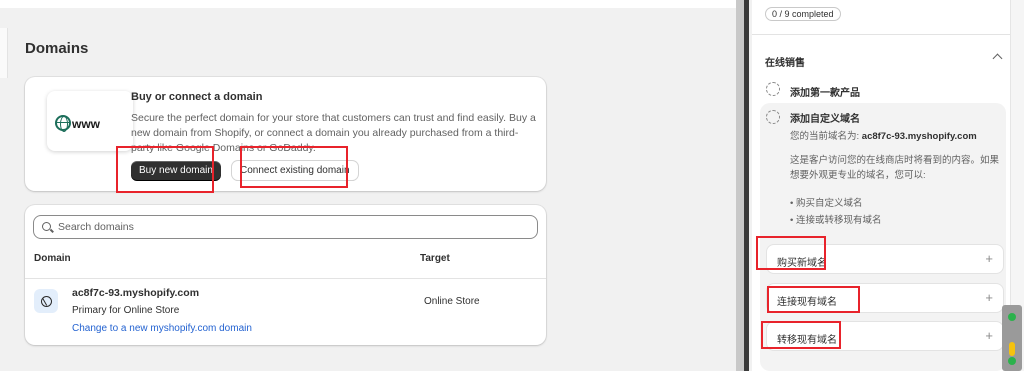 The width and height of the screenshot is (1024, 371). I want to click on annotation-box-connect, so click(294, 167).